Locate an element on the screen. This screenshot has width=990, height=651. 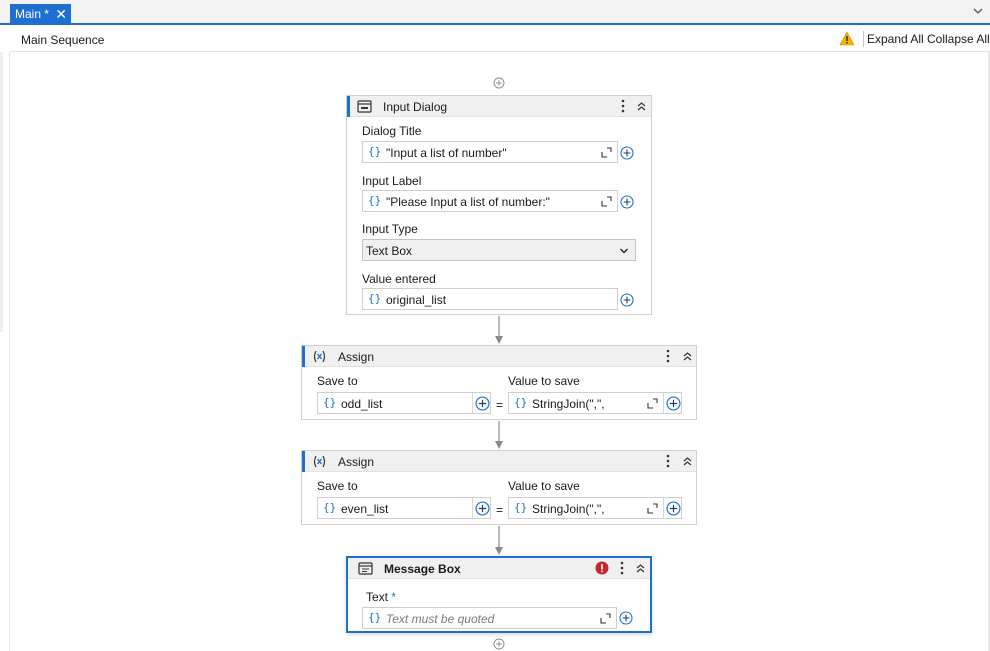
input-label-label: Input Label is located at coordinates (392, 181).